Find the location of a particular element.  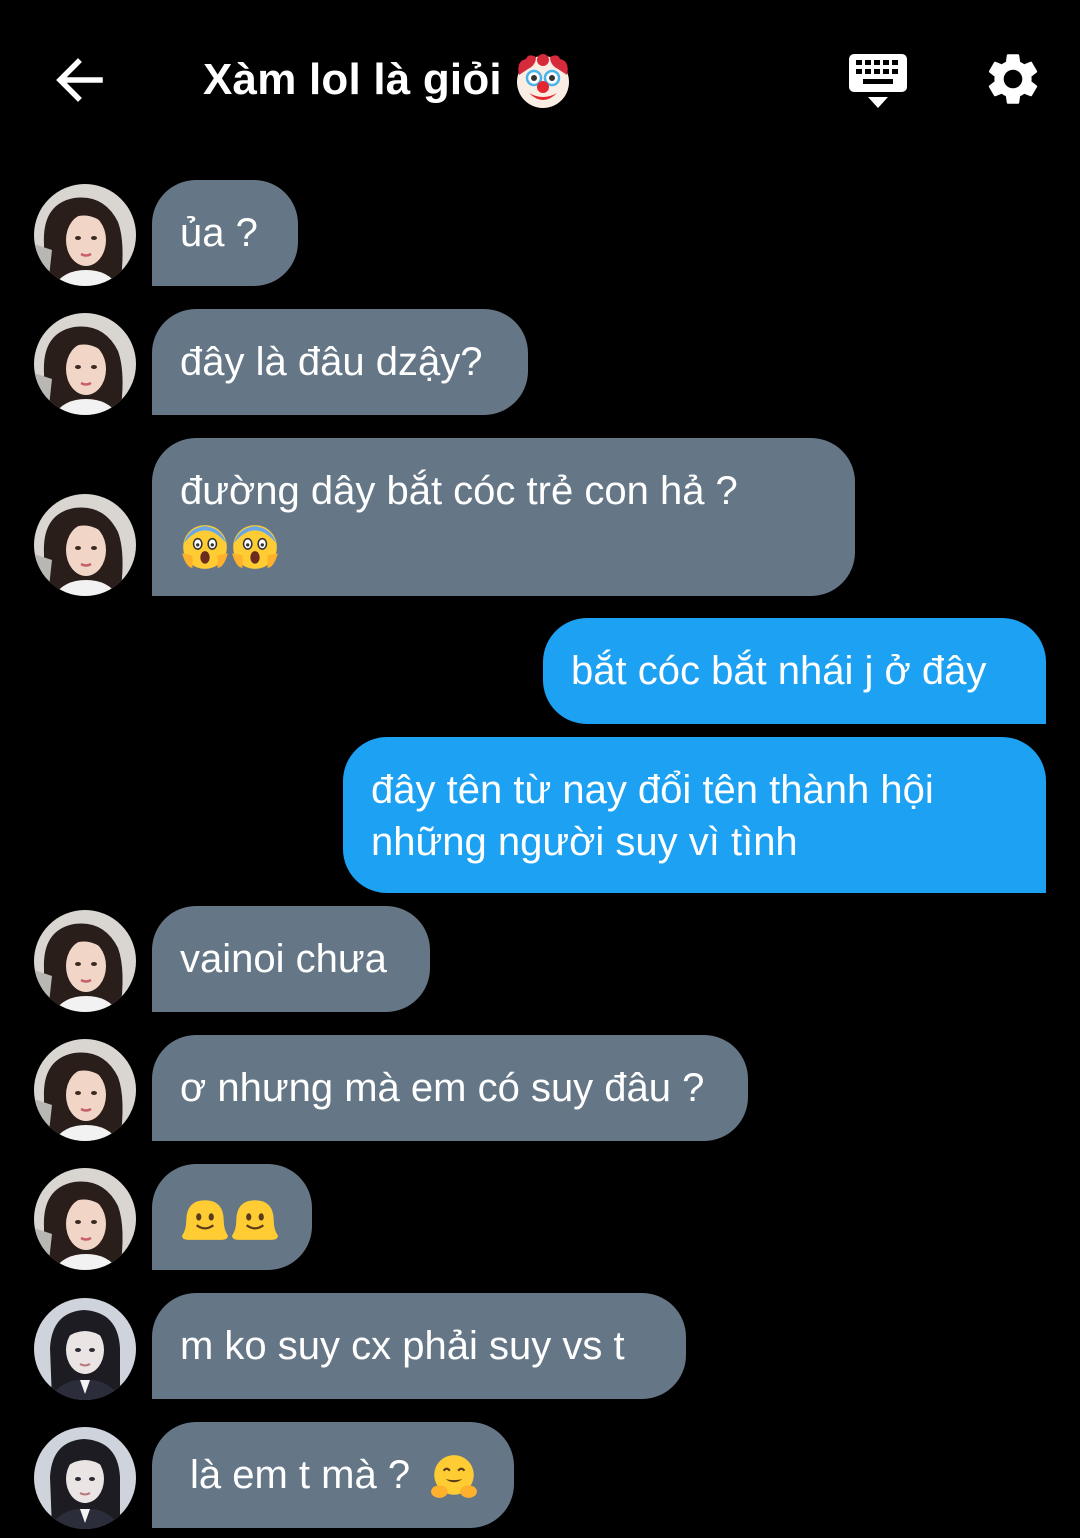

message-bubble-incoming: đây là đâu dzậy? is located at coordinates (340, 362).